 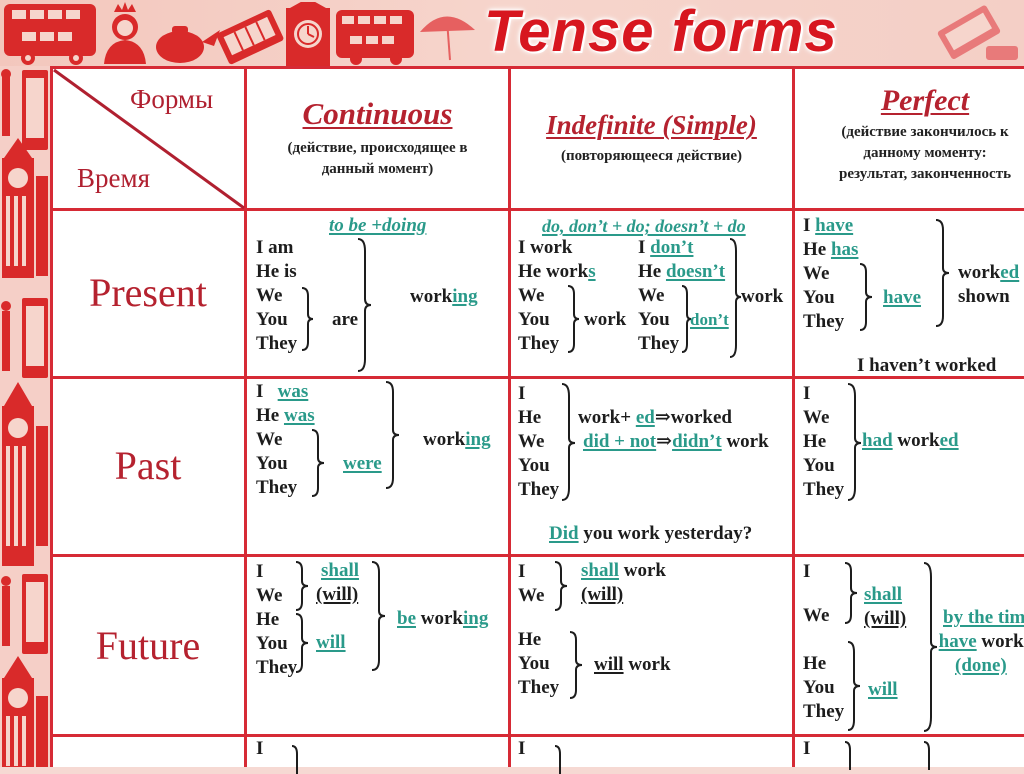 I want to click on london-pattern-strip, so click(x=25, y=416).